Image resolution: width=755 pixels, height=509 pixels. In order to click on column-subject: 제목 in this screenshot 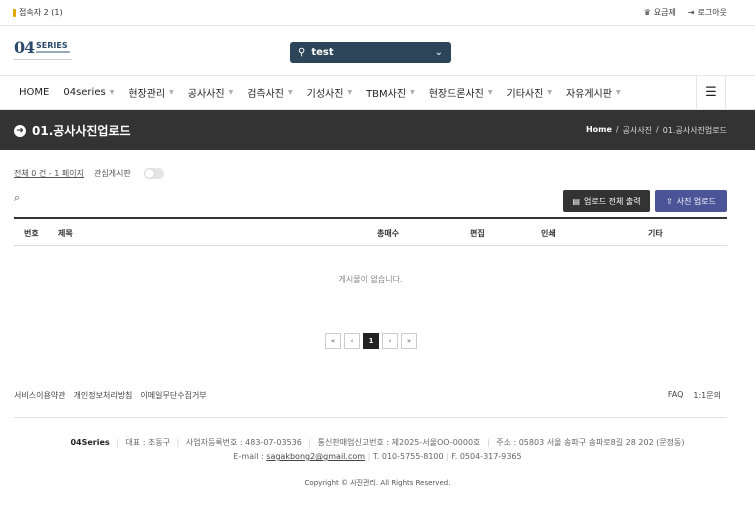, I will do `click(65, 233)`.